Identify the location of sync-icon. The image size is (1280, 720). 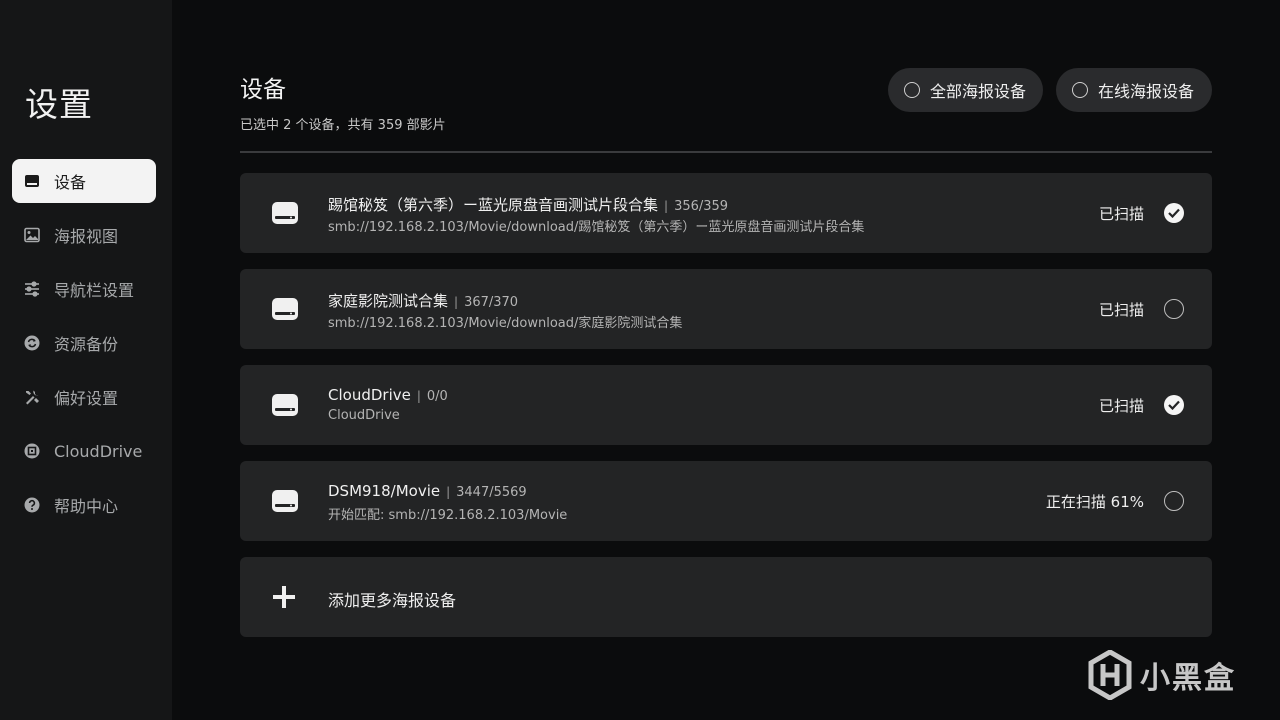
(32, 343).